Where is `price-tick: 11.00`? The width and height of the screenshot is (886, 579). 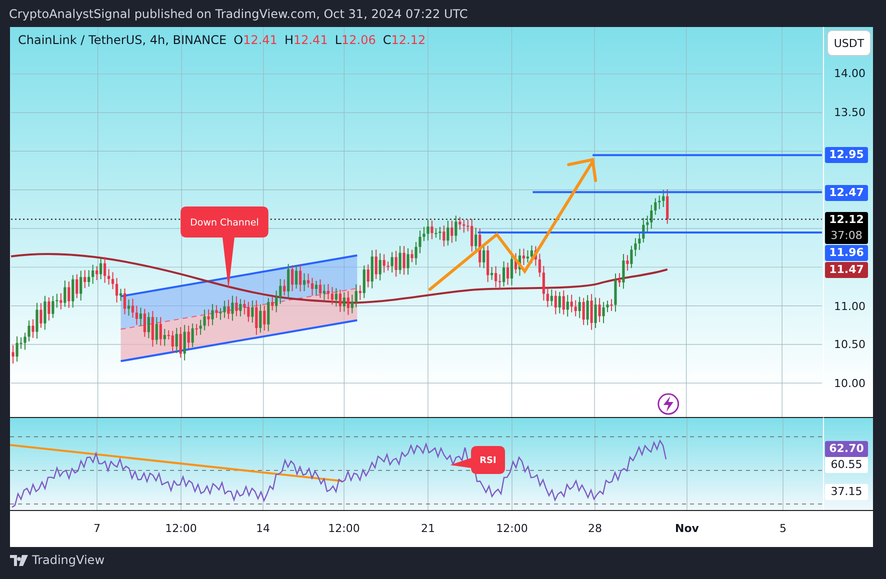 price-tick: 11.00 is located at coordinates (850, 306).